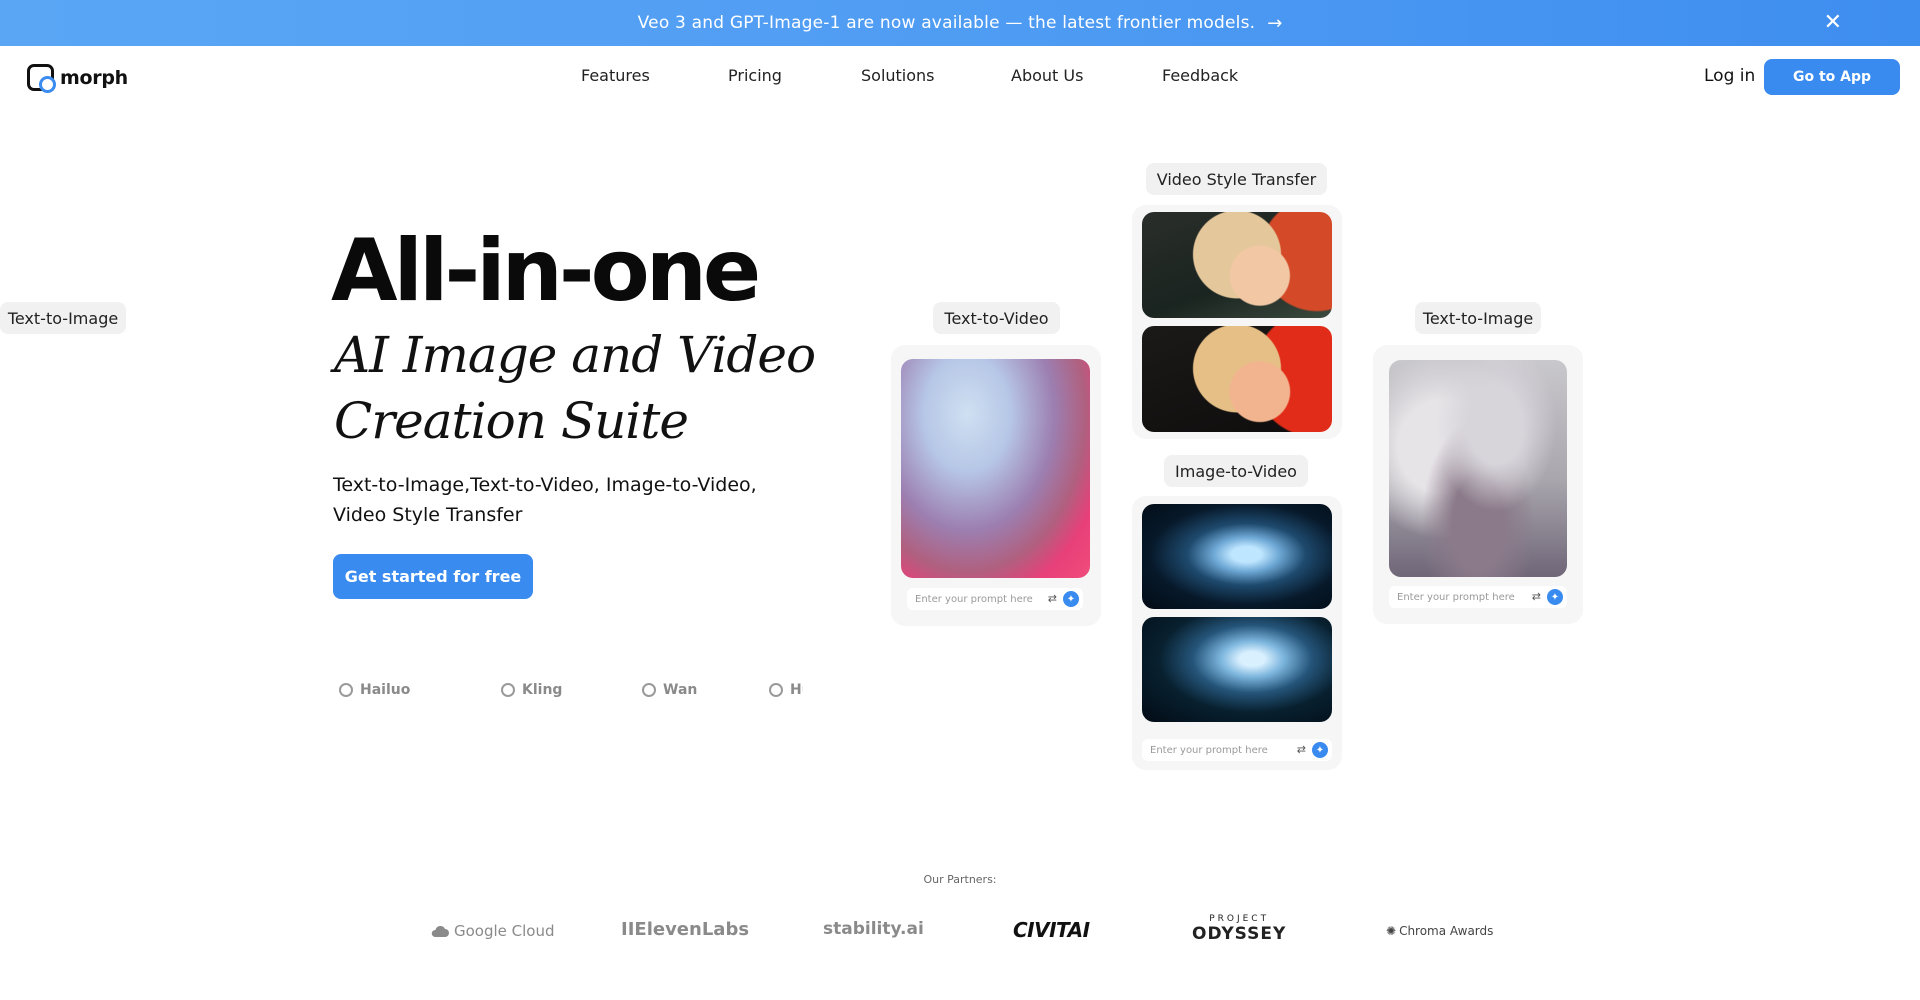  I want to click on model-wan: Wan, so click(669, 690).